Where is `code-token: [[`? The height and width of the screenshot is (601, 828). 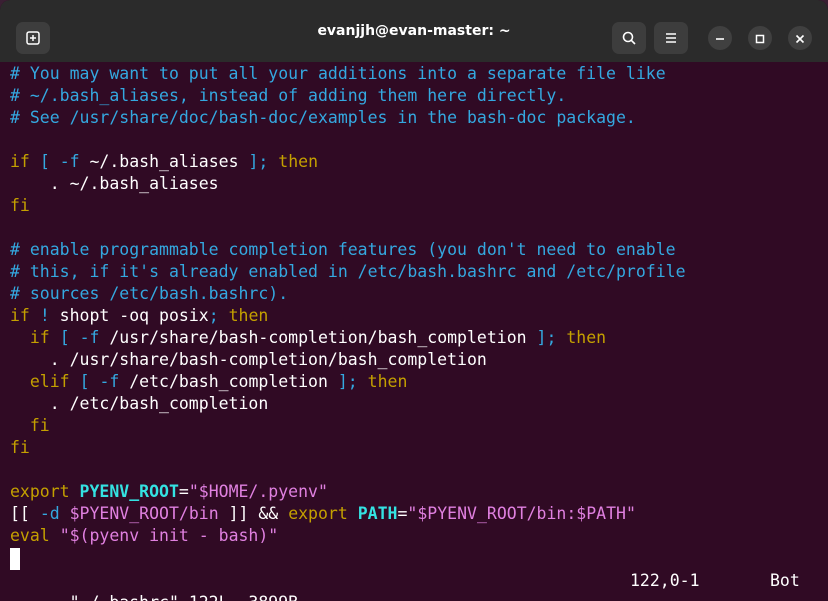 code-token: [[ is located at coordinates (20, 513).